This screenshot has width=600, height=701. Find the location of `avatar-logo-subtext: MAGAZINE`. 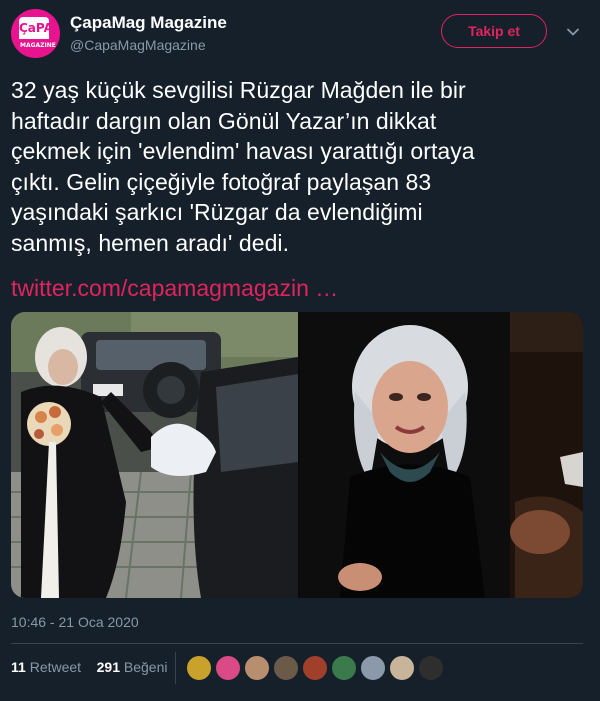

avatar-logo-subtext: MAGAZINE is located at coordinates (38, 45).